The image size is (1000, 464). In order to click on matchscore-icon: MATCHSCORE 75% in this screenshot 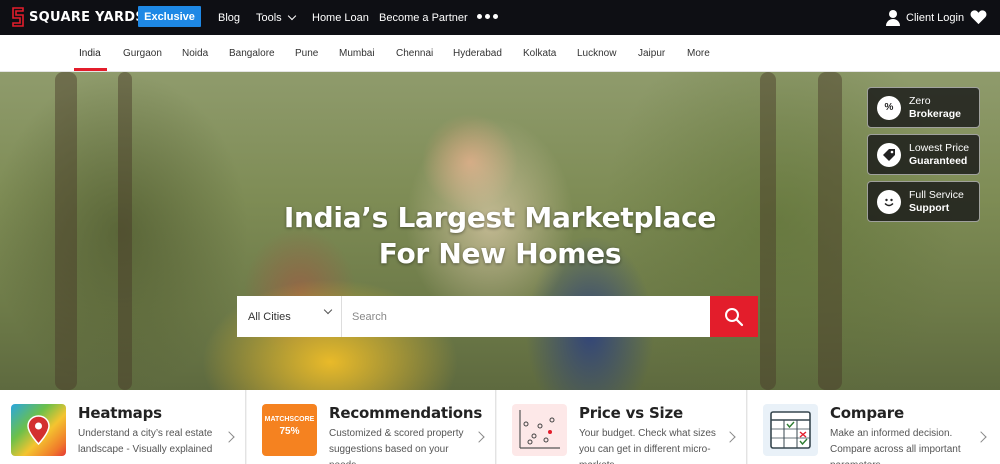, I will do `click(289, 430)`.